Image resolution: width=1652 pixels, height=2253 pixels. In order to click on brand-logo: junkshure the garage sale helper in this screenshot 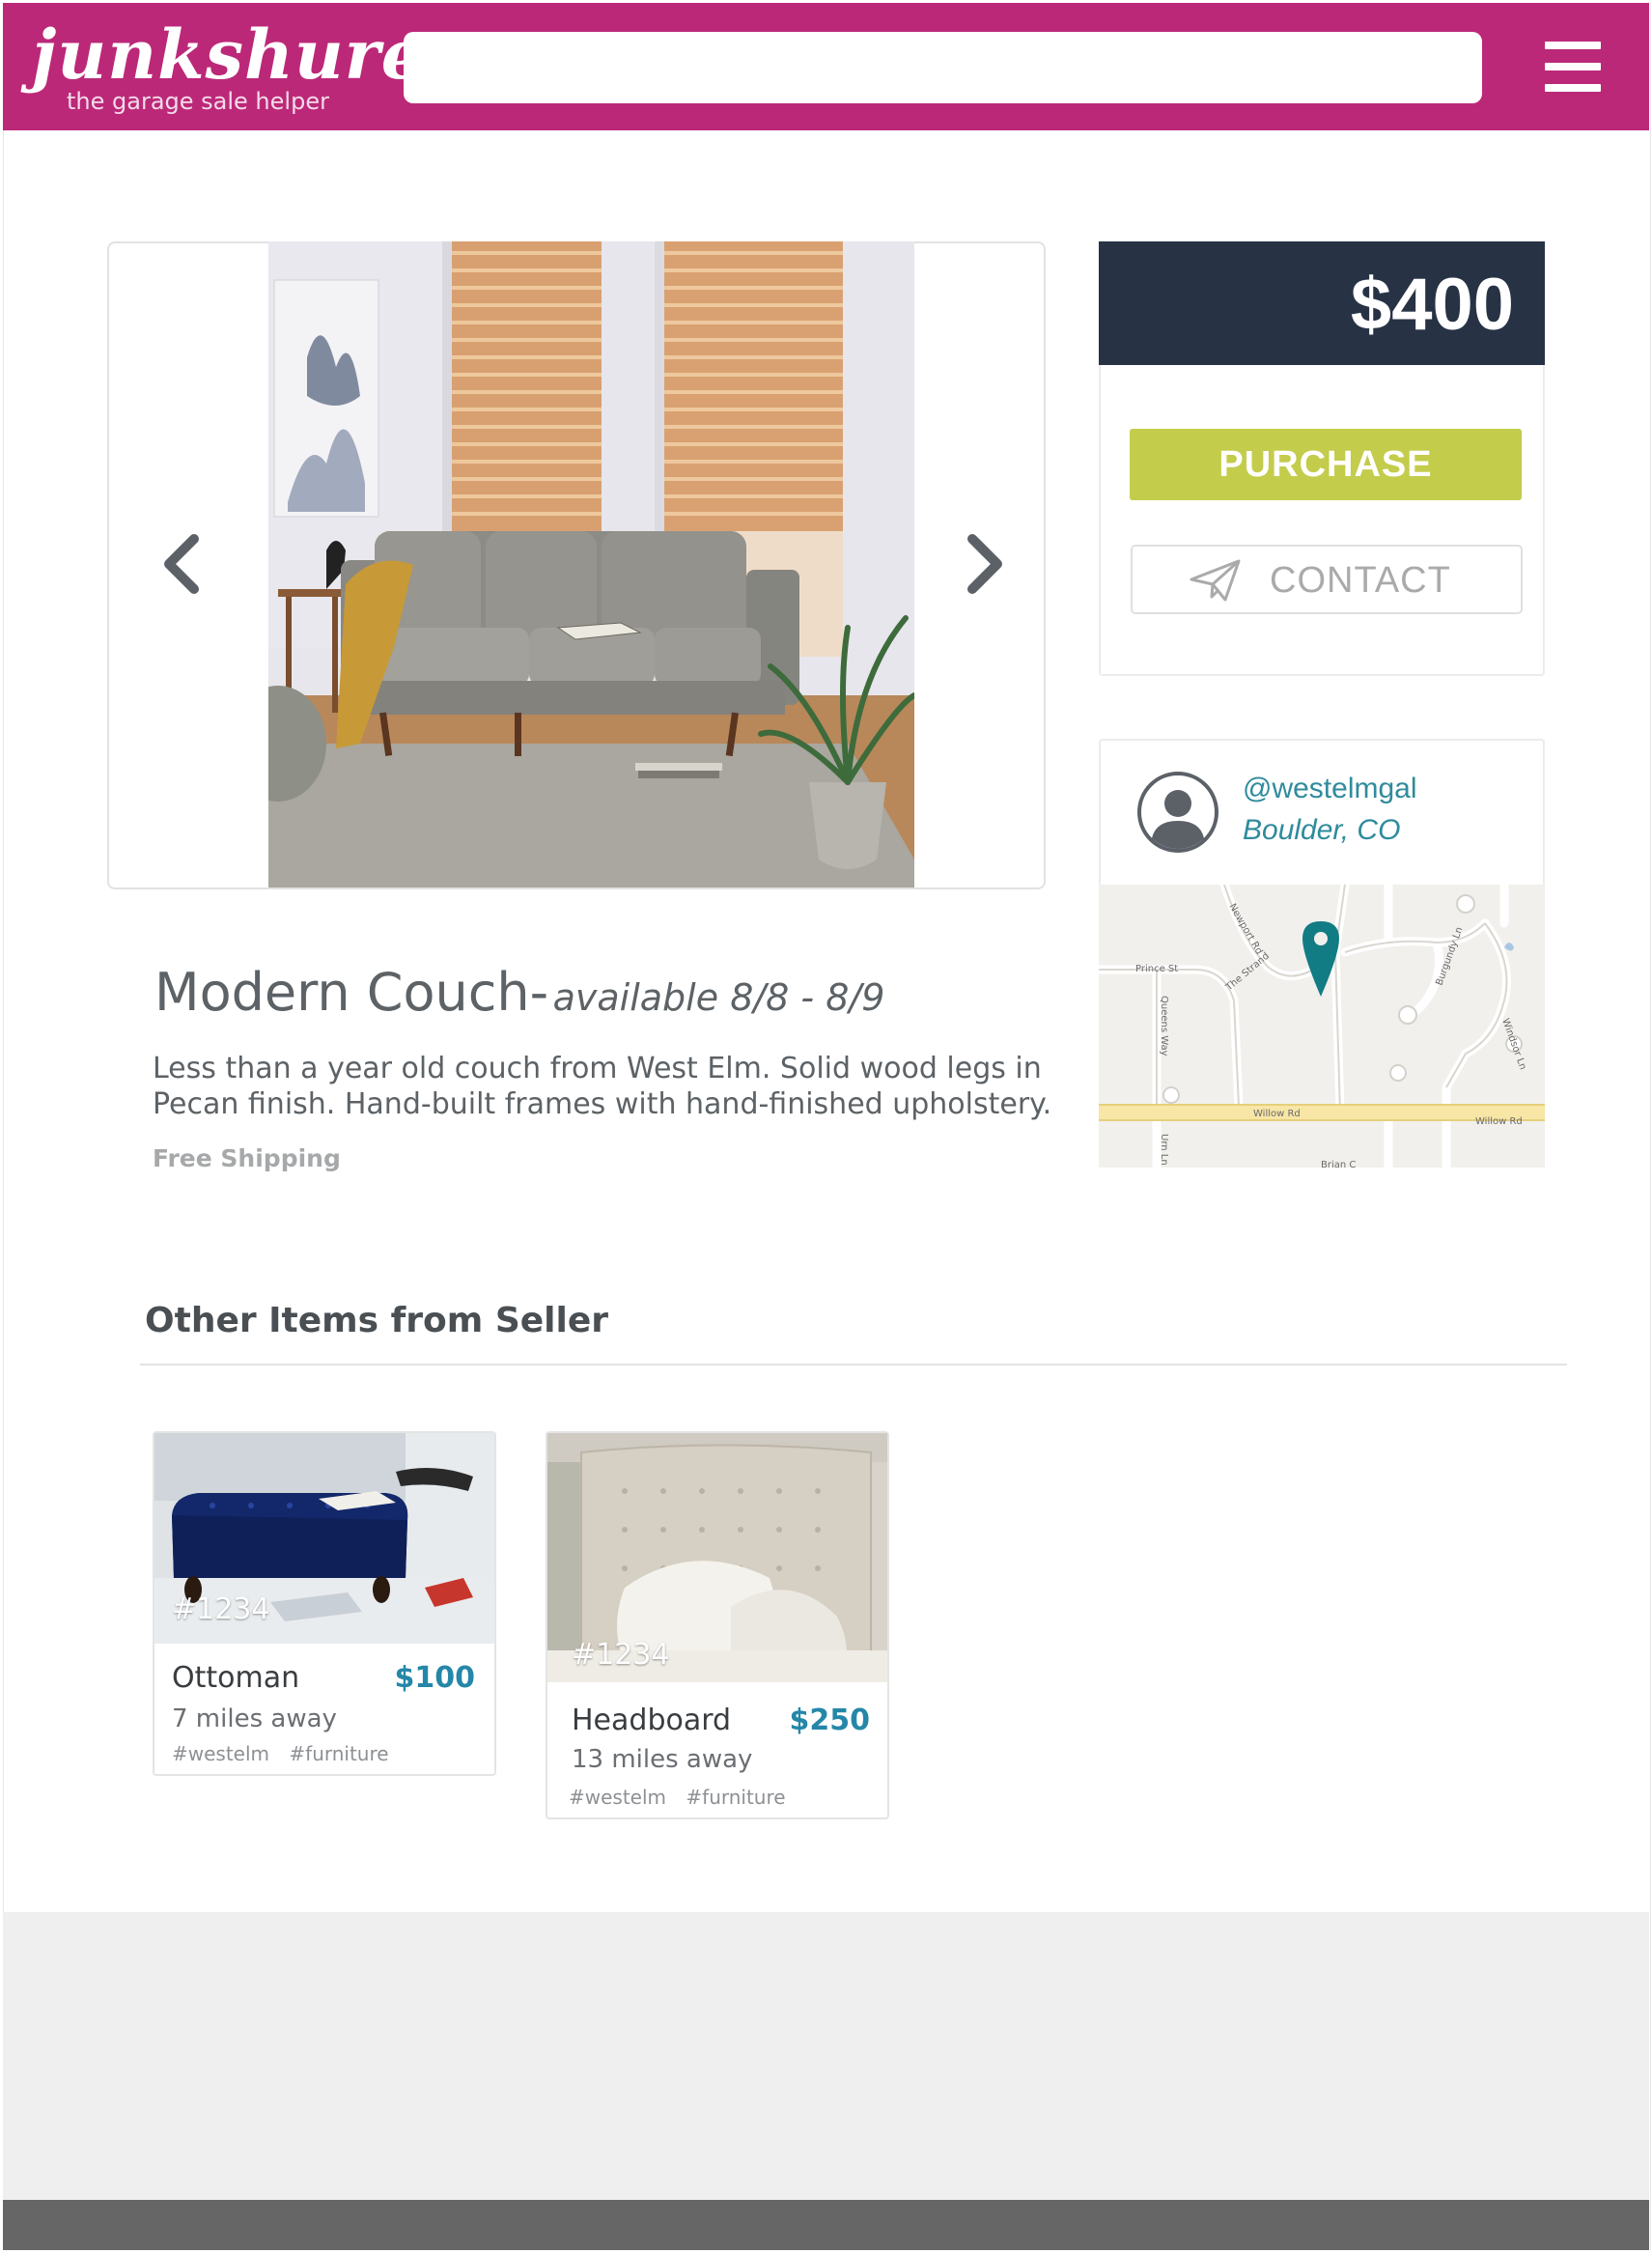, I will do `click(228, 68)`.